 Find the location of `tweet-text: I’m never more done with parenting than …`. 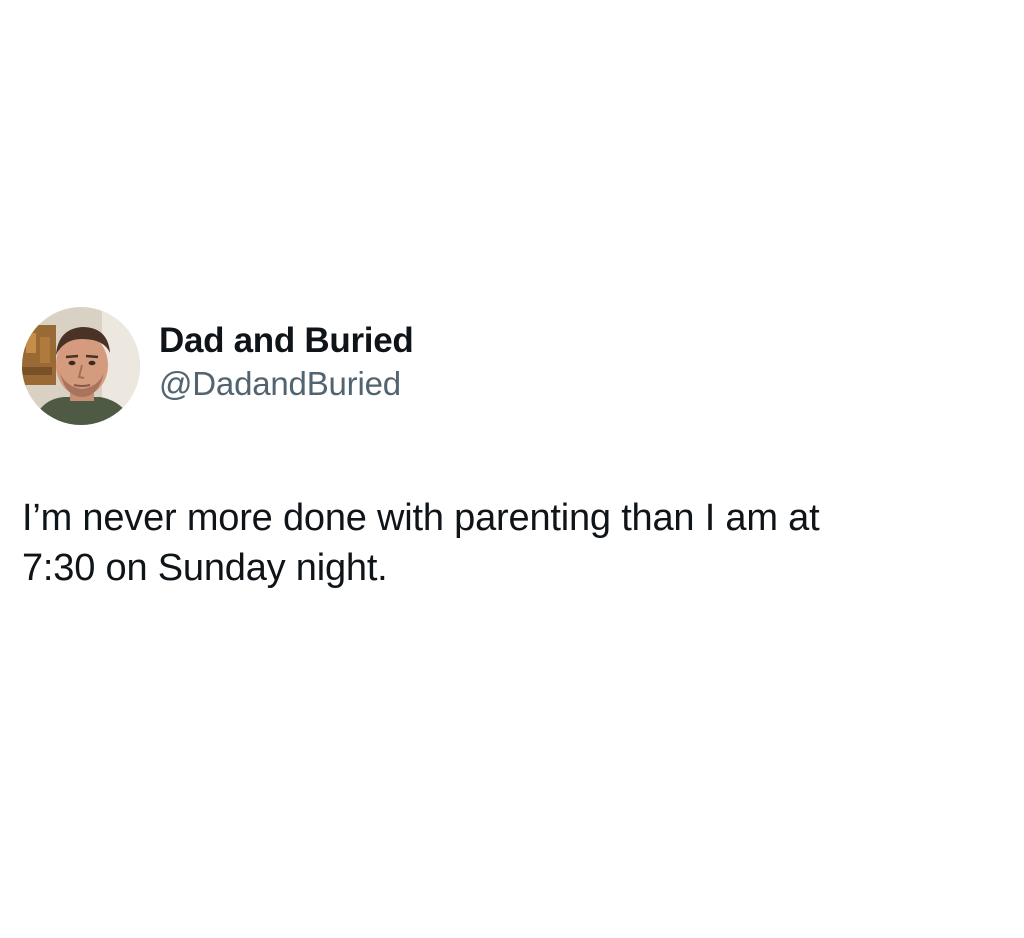

tweet-text: I’m never more done with parenting than … is located at coordinates (512, 543).